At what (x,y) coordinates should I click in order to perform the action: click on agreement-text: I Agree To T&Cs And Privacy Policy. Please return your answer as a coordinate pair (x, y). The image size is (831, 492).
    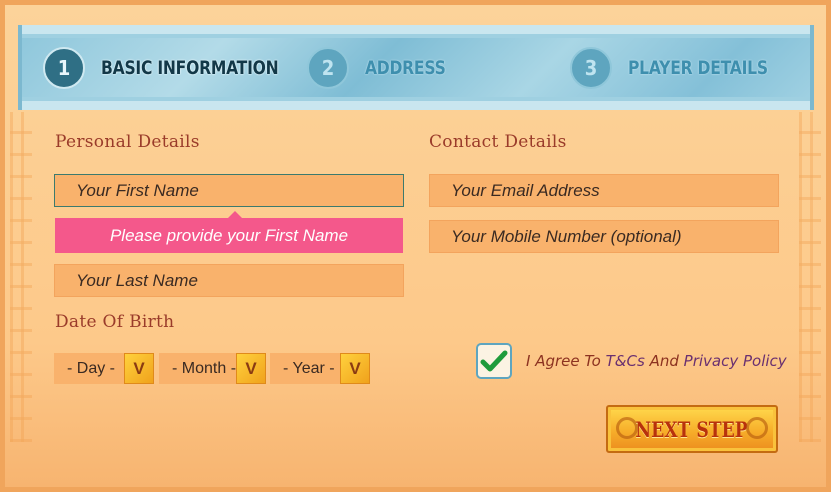
    Looking at the image, I should click on (656, 361).